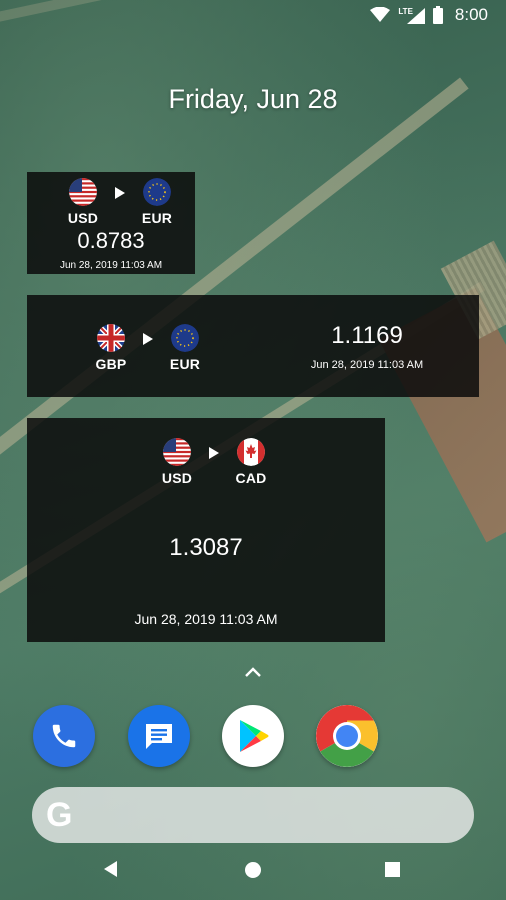 The height and width of the screenshot is (900, 506). Describe the element at coordinates (411, 15) in the screenshot. I see `lte-signal-icon: LTE` at that location.